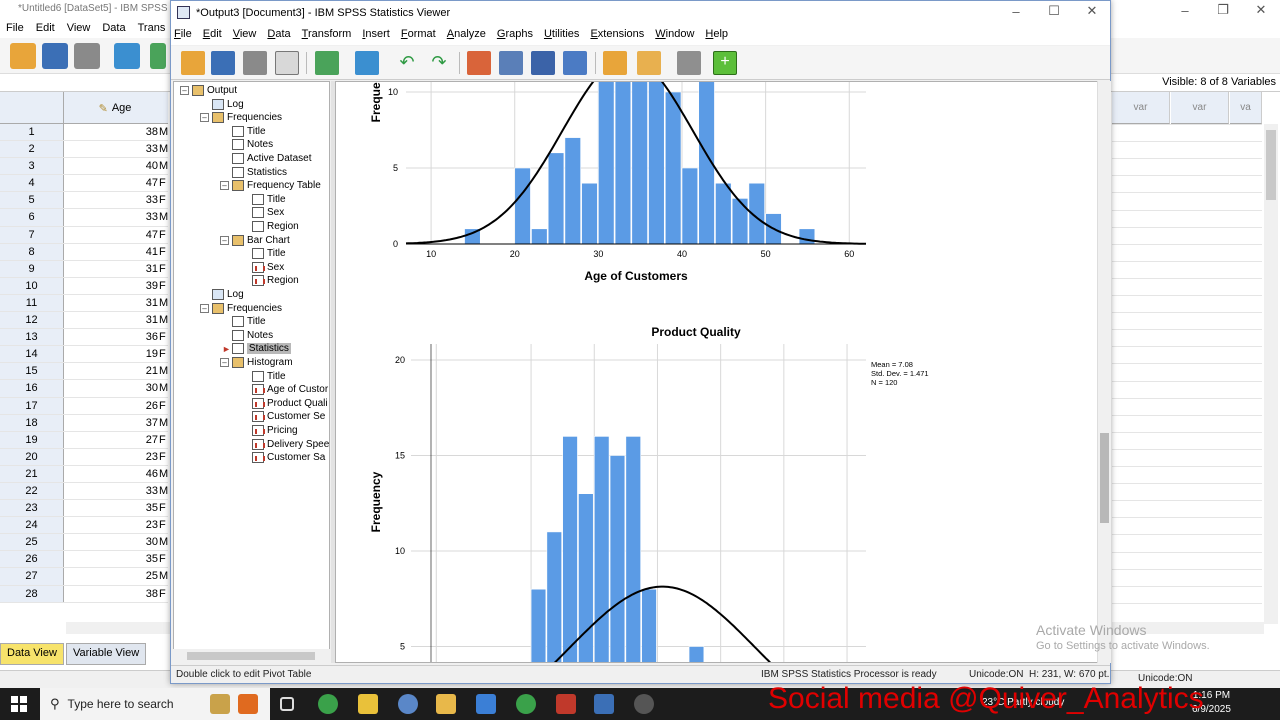 The height and width of the screenshot is (720, 1280). I want to click on table-row: 6 33 M, so click(84, 218).